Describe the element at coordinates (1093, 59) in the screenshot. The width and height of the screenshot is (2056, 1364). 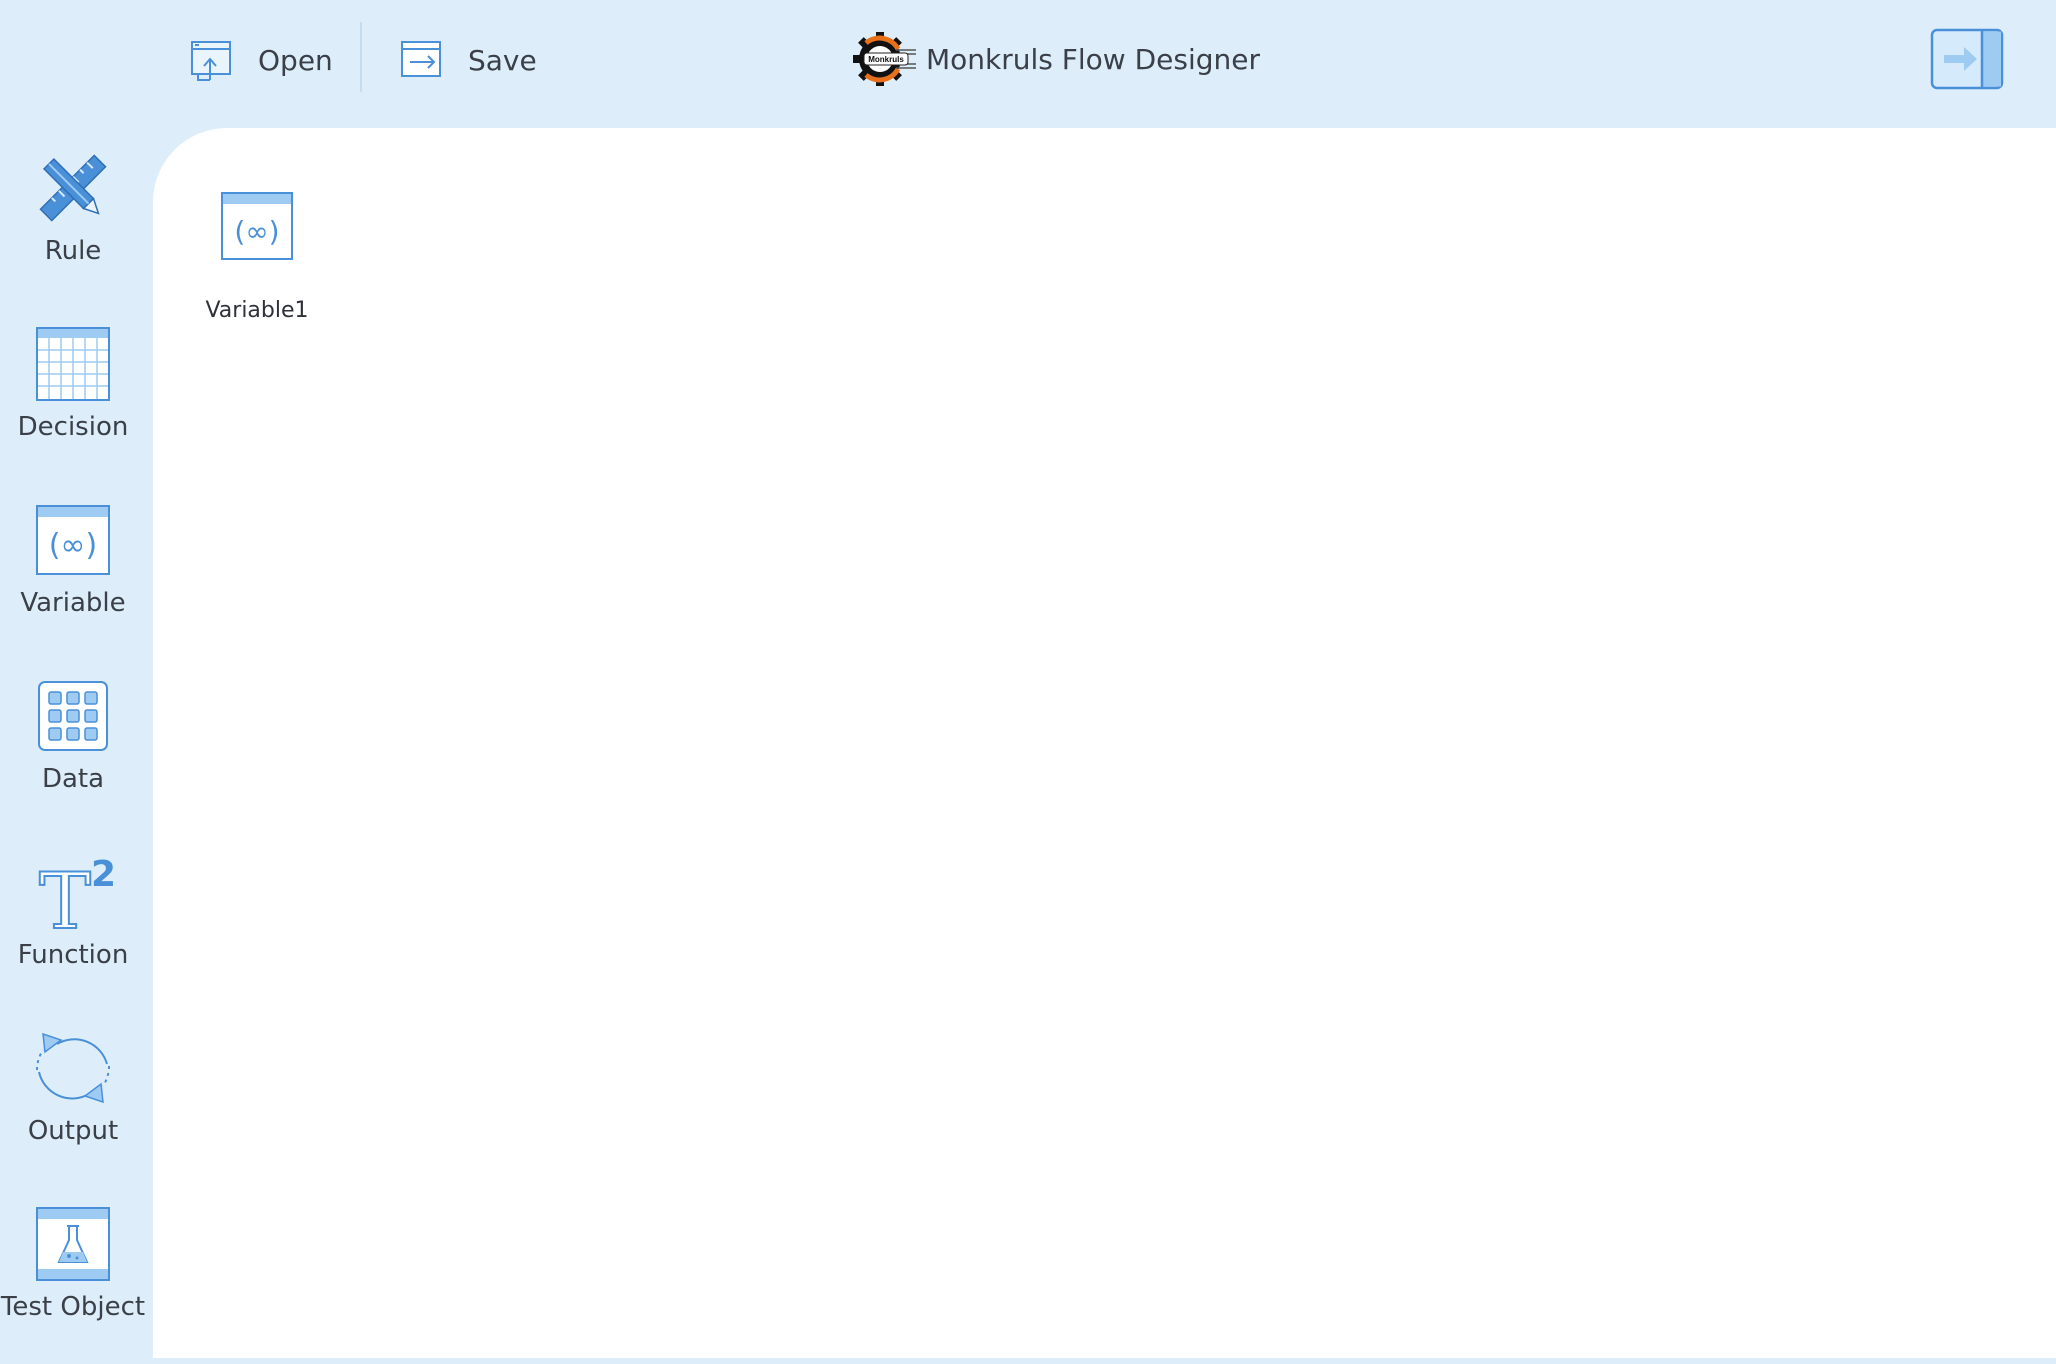
I see `app-title: Monkruls Flow Designer` at that location.